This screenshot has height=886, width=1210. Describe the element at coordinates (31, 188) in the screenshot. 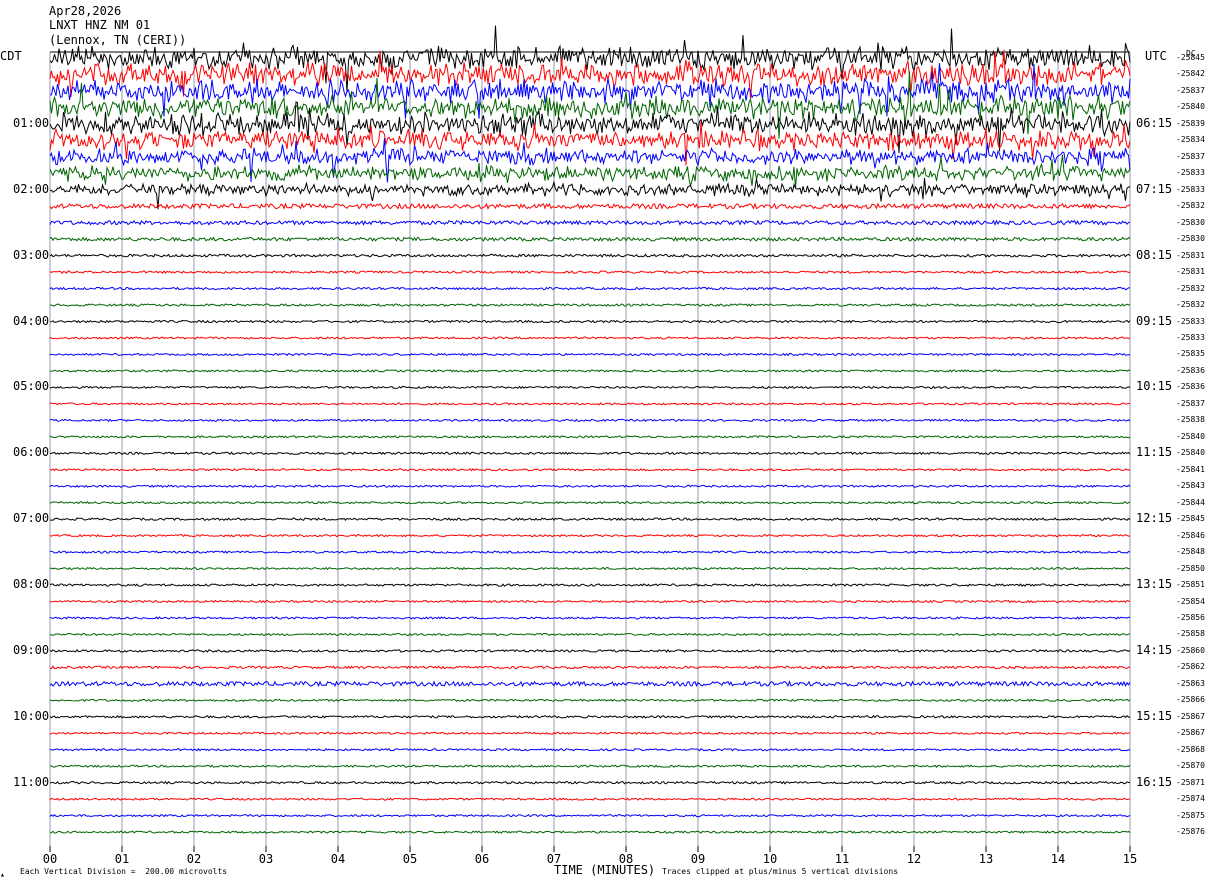

I see `left-time-label: 02:00` at that location.